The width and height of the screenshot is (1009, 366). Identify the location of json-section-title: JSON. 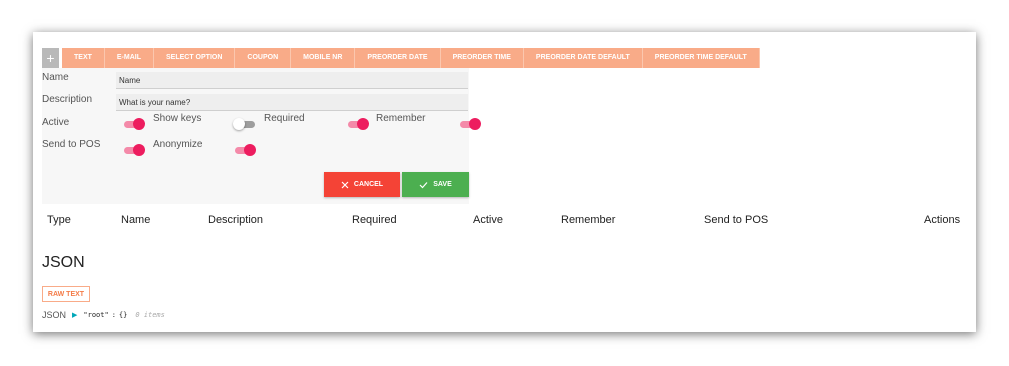
(63, 262).